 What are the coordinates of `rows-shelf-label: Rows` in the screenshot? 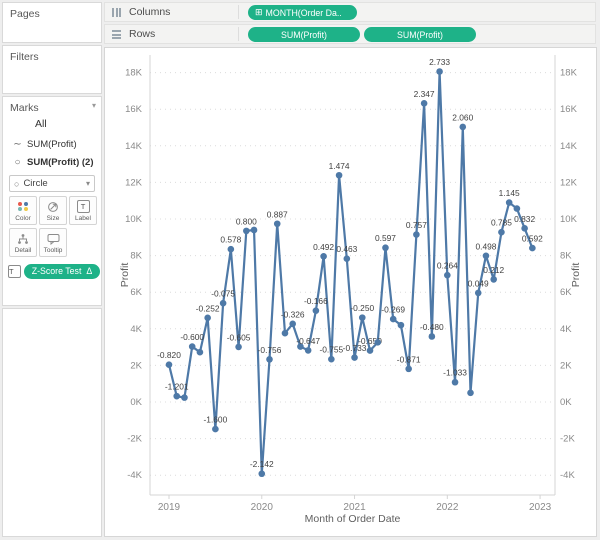 It's located at (142, 34).